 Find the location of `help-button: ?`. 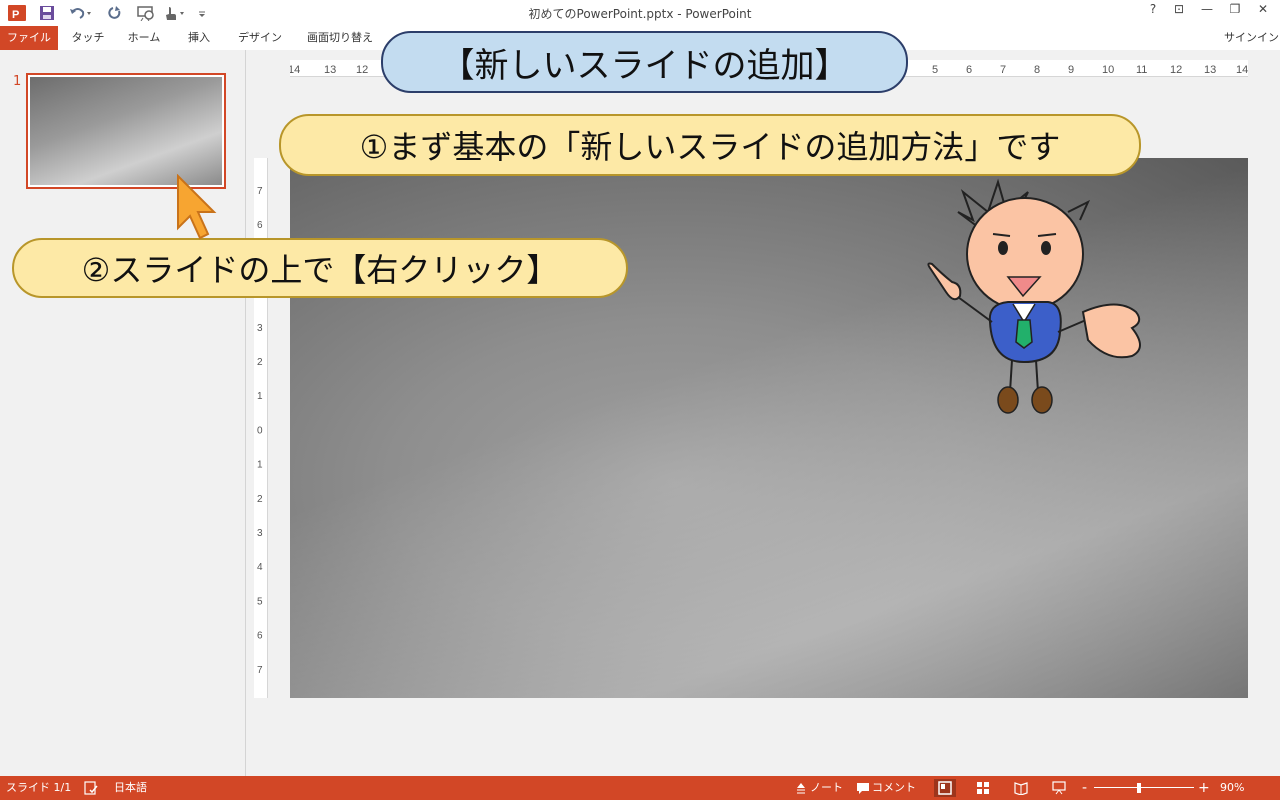

help-button: ? is located at coordinates (1153, 12).